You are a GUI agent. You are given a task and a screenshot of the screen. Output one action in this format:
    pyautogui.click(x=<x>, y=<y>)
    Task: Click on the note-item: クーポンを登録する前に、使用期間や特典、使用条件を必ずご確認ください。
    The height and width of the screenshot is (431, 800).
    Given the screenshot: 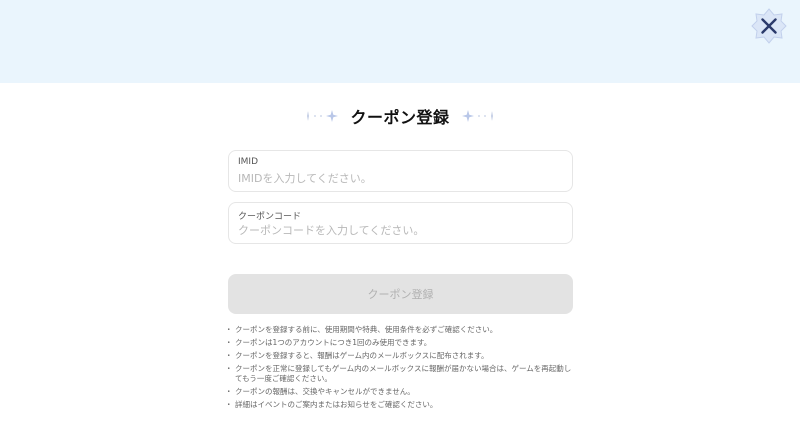 What is the action you would take?
    pyautogui.click(x=401, y=330)
    